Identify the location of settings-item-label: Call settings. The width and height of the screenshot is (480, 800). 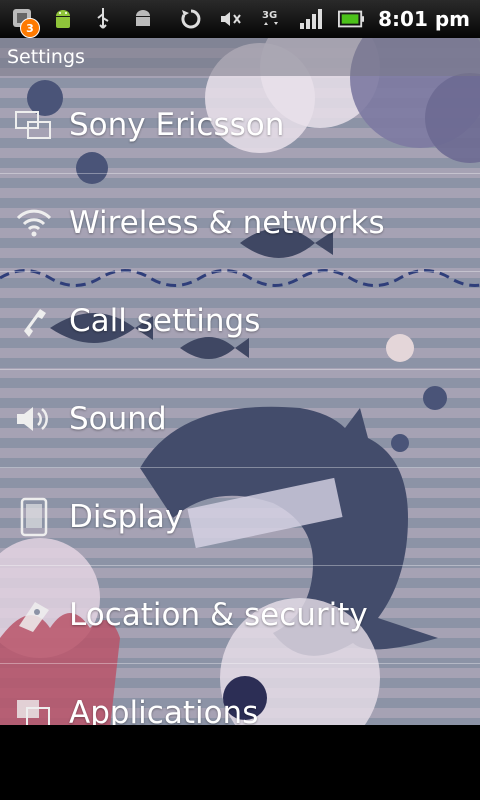
(165, 320).